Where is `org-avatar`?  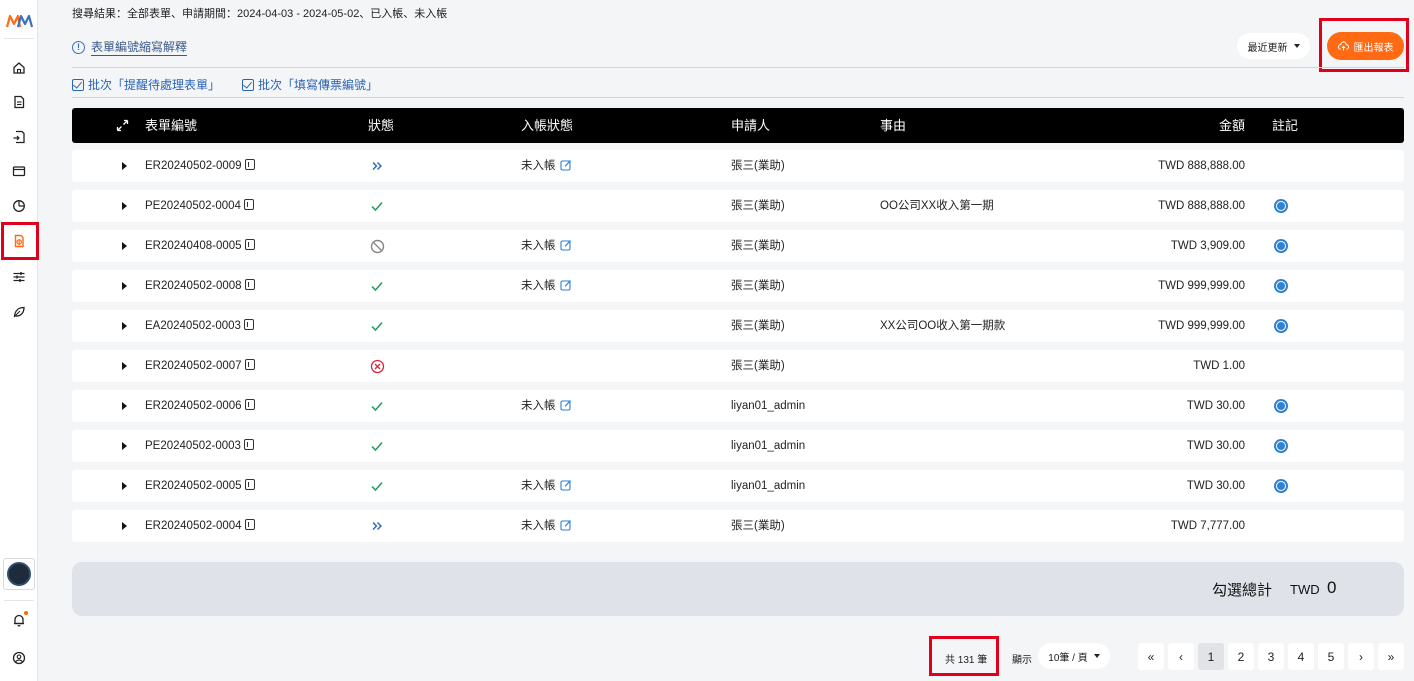
org-avatar is located at coordinates (19, 574).